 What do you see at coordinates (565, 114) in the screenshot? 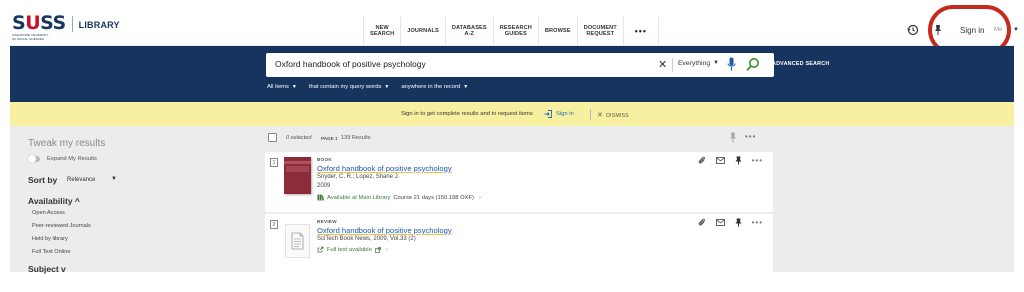
I see `banner-sign-in-label: Sign in` at bounding box center [565, 114].